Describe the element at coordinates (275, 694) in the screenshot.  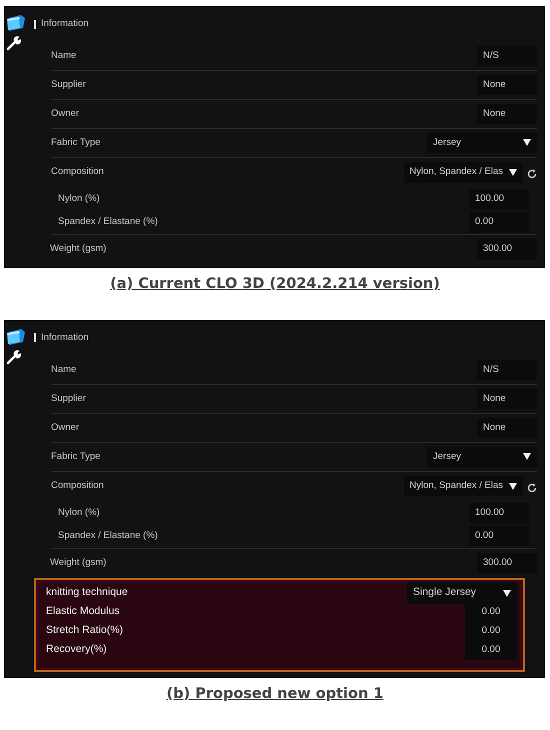
I see `figure-caption: (b) Proposed new option 1` at that location.